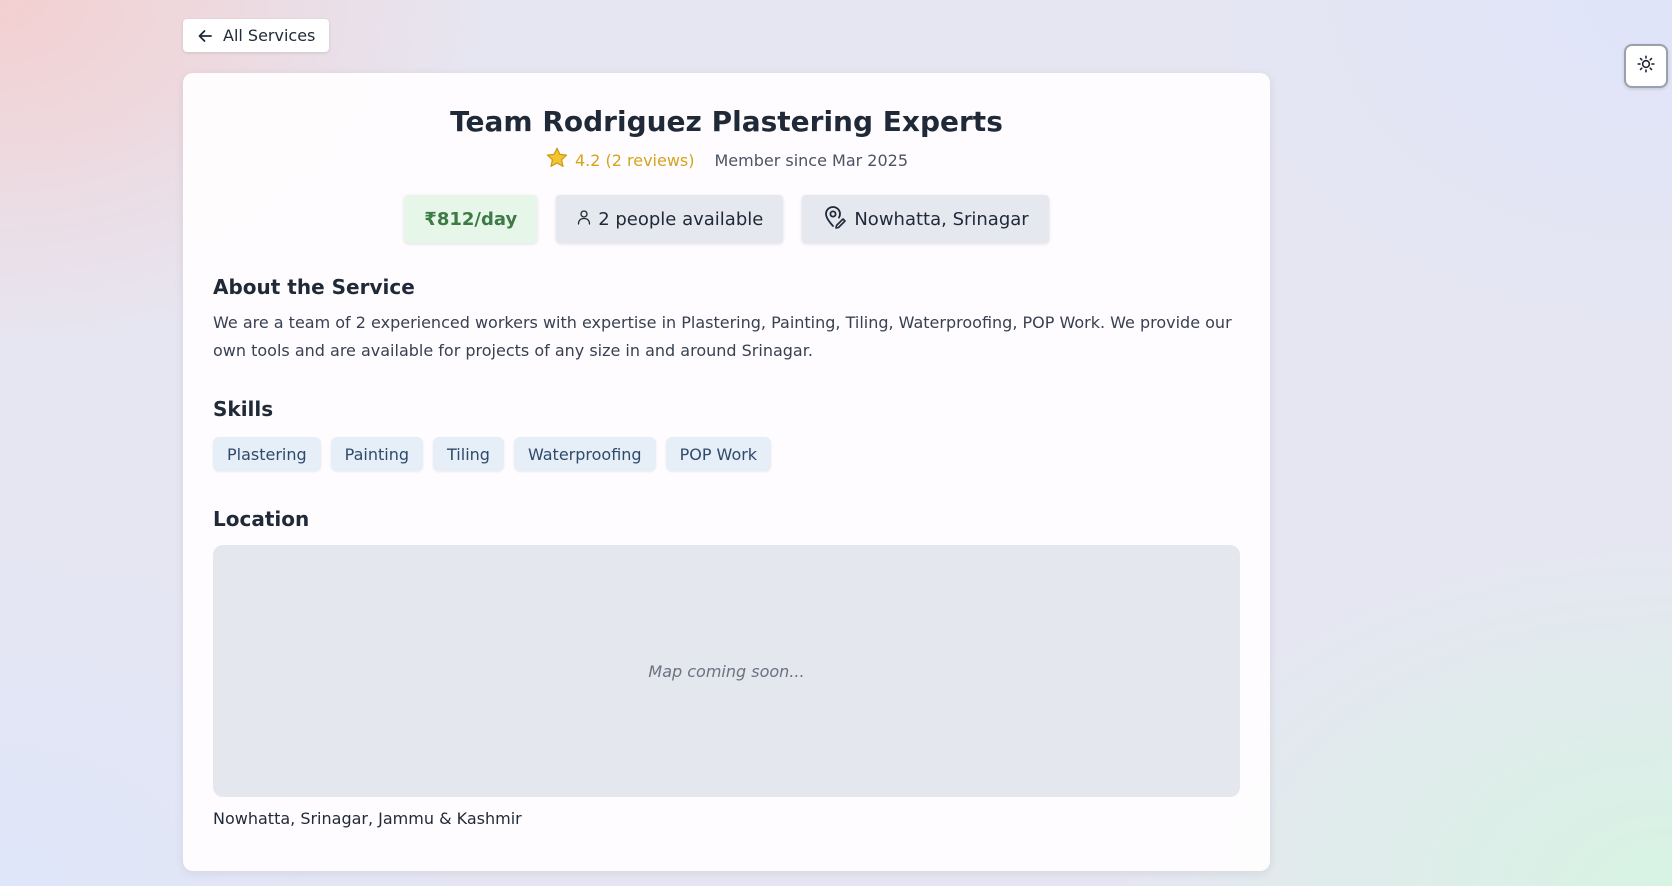  What do you see at coordinates (269, 35) in the screenshot?
I see `back-button-label: All Services` at bounding box center [269, 35].